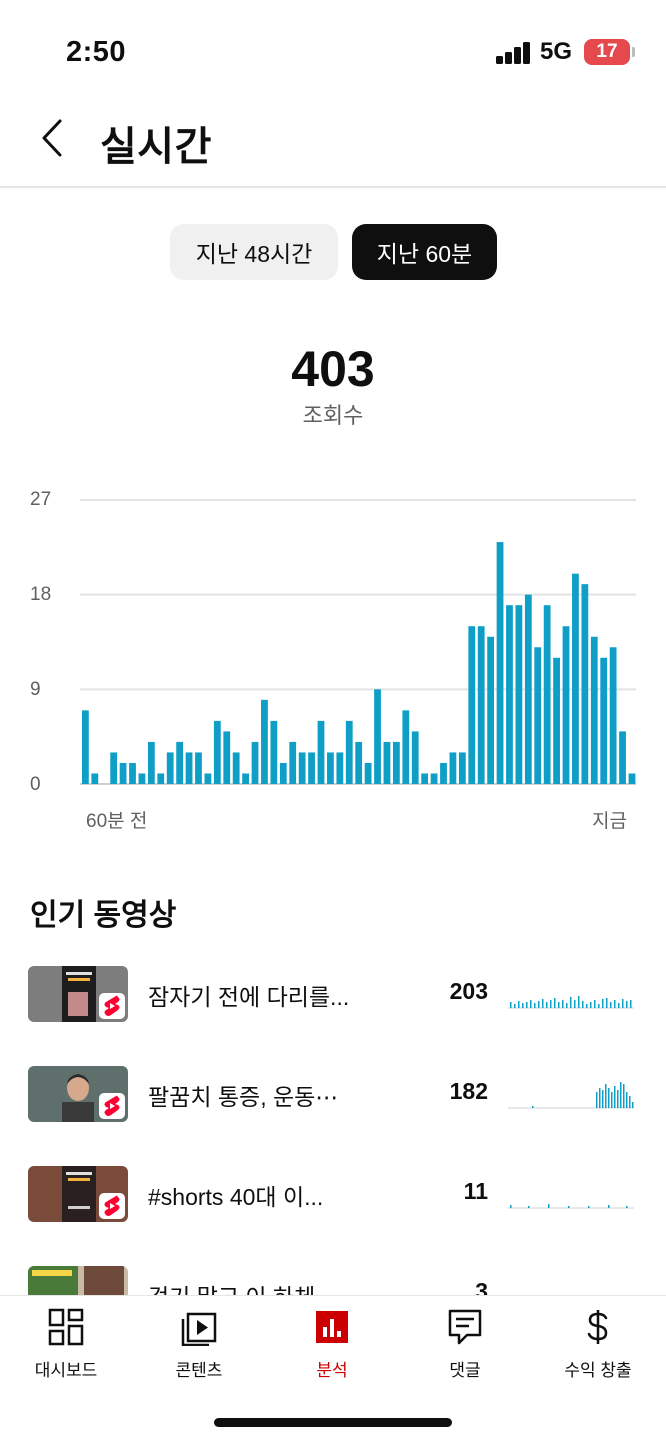 Image resolution: width=666 pixels, height=1440 pixels. Describe the element at coordinates (333, 369) in the screenshot. I see `views-total: 403` at that location.